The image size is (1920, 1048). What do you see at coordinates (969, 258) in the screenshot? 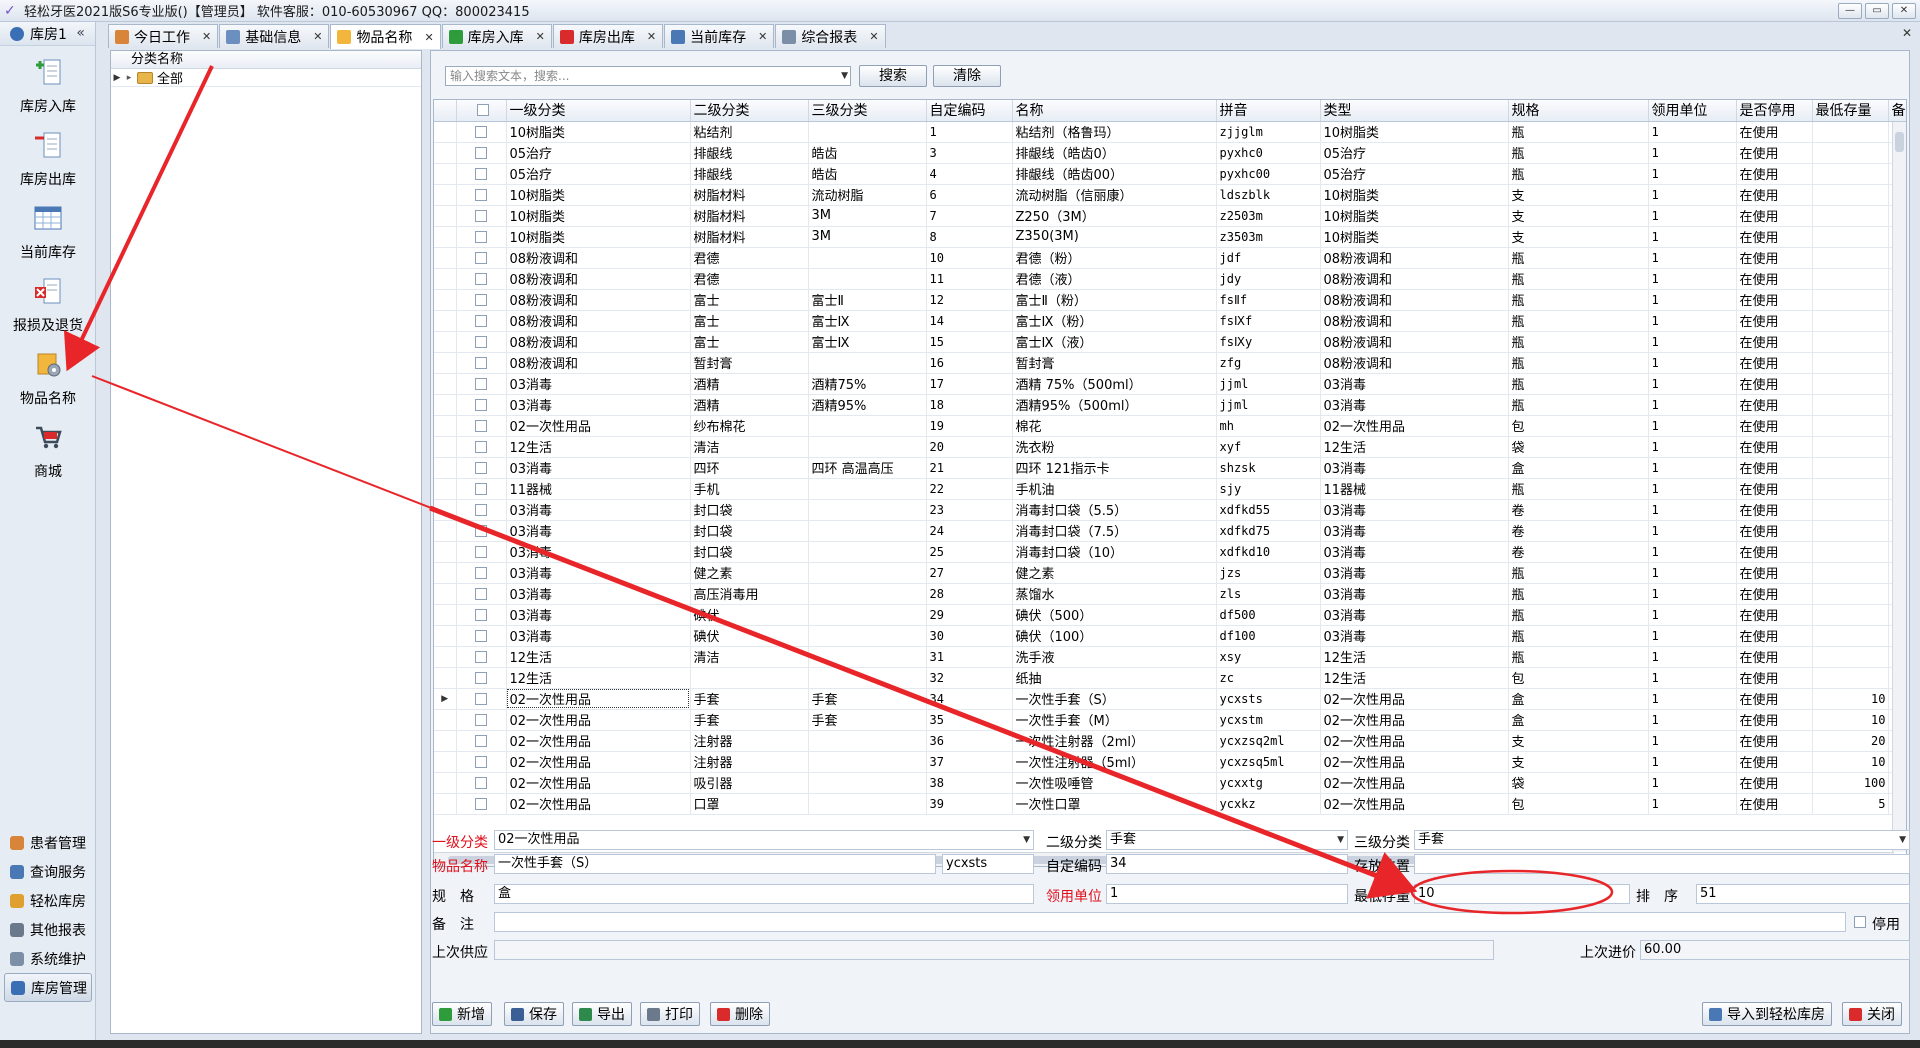
I see `table-cell: 10` at bounding box center [969, 258].